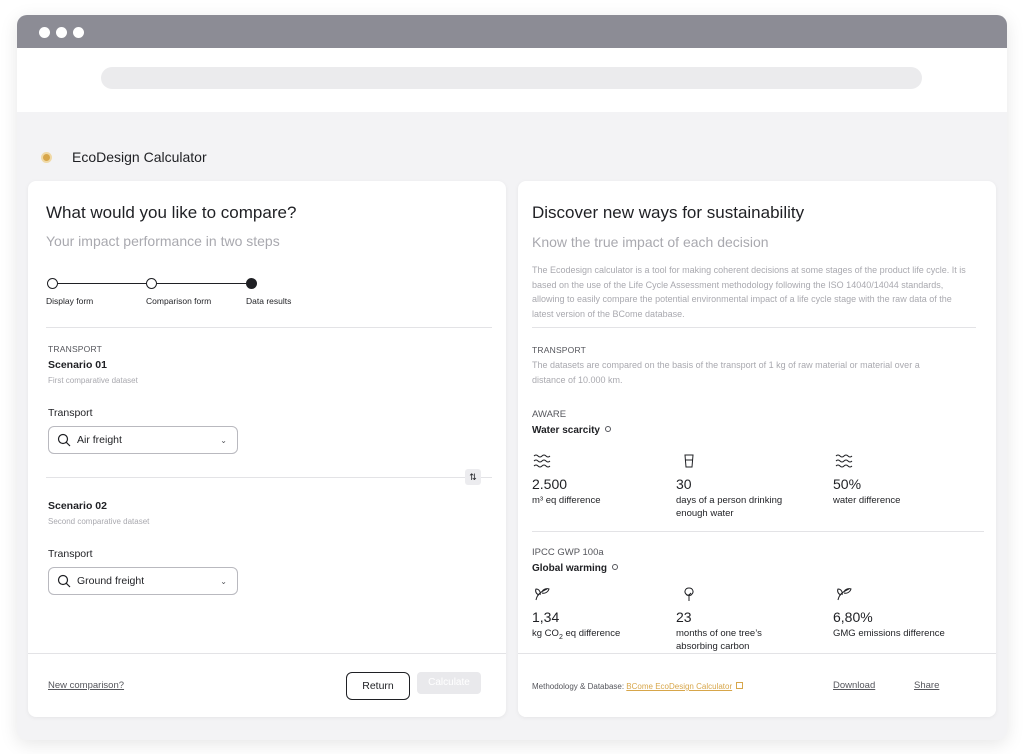  Describe the element at coordinates (719, 640) in the screenshot. I see `global-warming-metric-2-unit: months of one tree’s absorbing carbon` at that location.